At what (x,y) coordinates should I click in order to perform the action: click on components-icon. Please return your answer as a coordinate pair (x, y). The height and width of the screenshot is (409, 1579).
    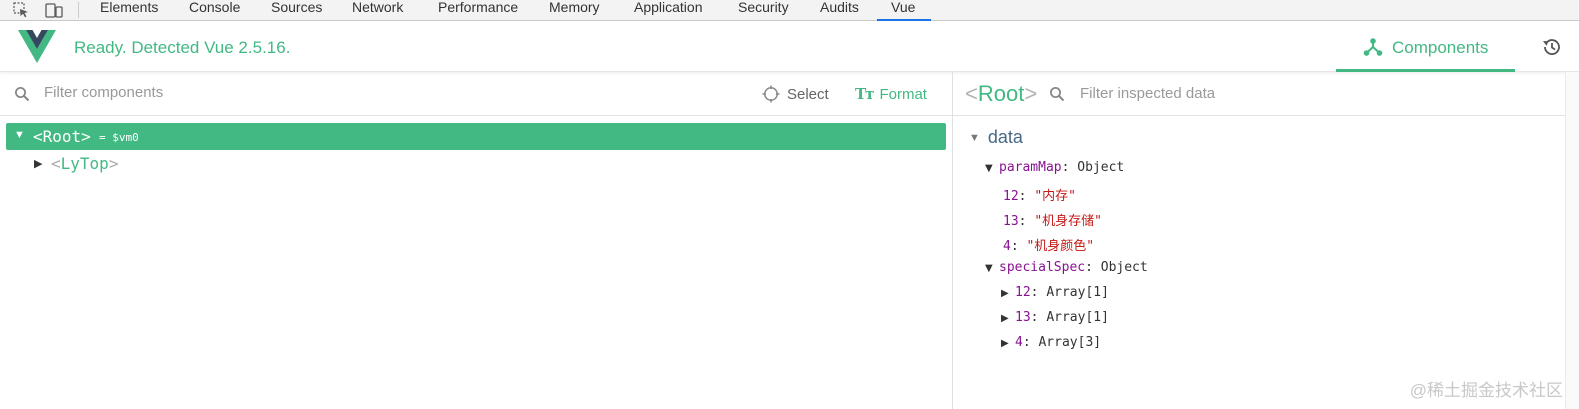
    Looking at the image, I should click on (1373, 47).